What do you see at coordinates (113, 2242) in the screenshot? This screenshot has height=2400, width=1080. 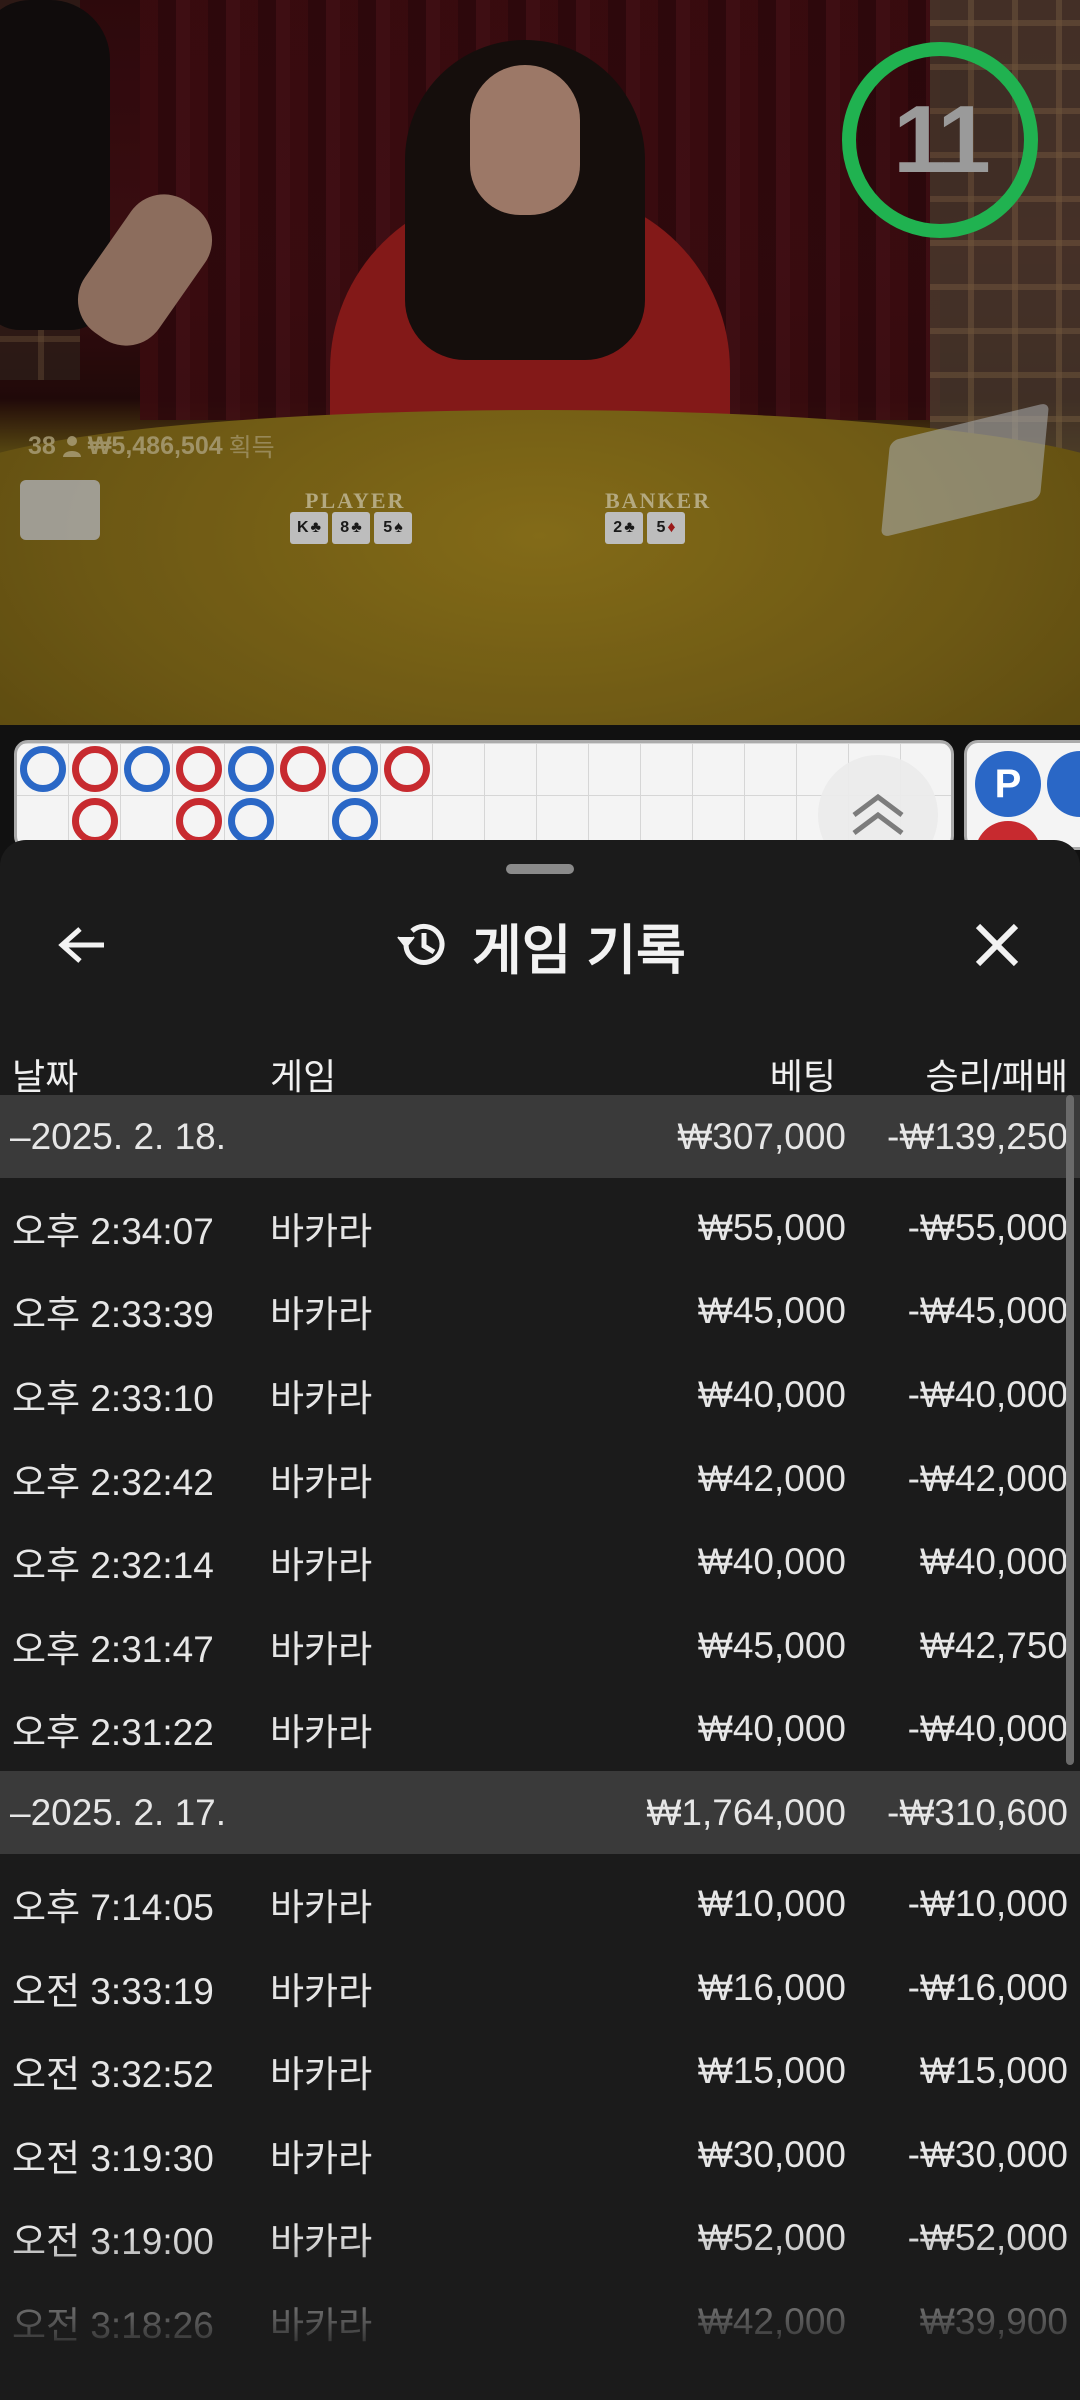 I see `row-time: 오전 3:19:00` at bounding box center [113, 2242].